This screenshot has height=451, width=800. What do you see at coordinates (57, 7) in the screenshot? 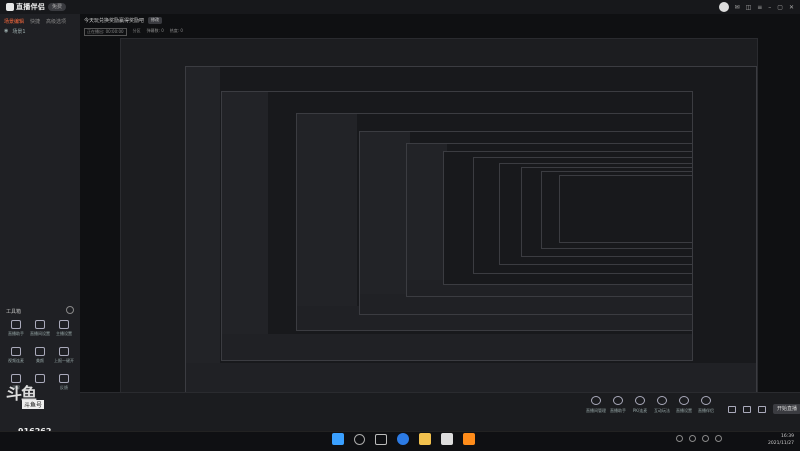
I see `version-badge: 免费` at bounding box center [57, 7].